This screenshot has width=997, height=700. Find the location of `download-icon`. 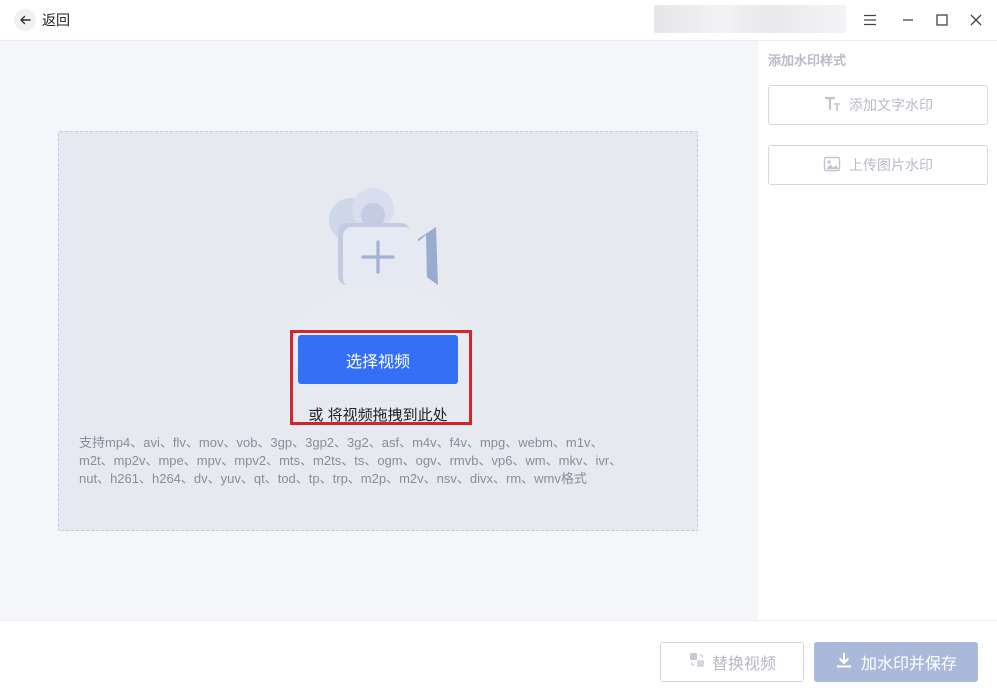

download-icon is located at coordinates (844, 662).